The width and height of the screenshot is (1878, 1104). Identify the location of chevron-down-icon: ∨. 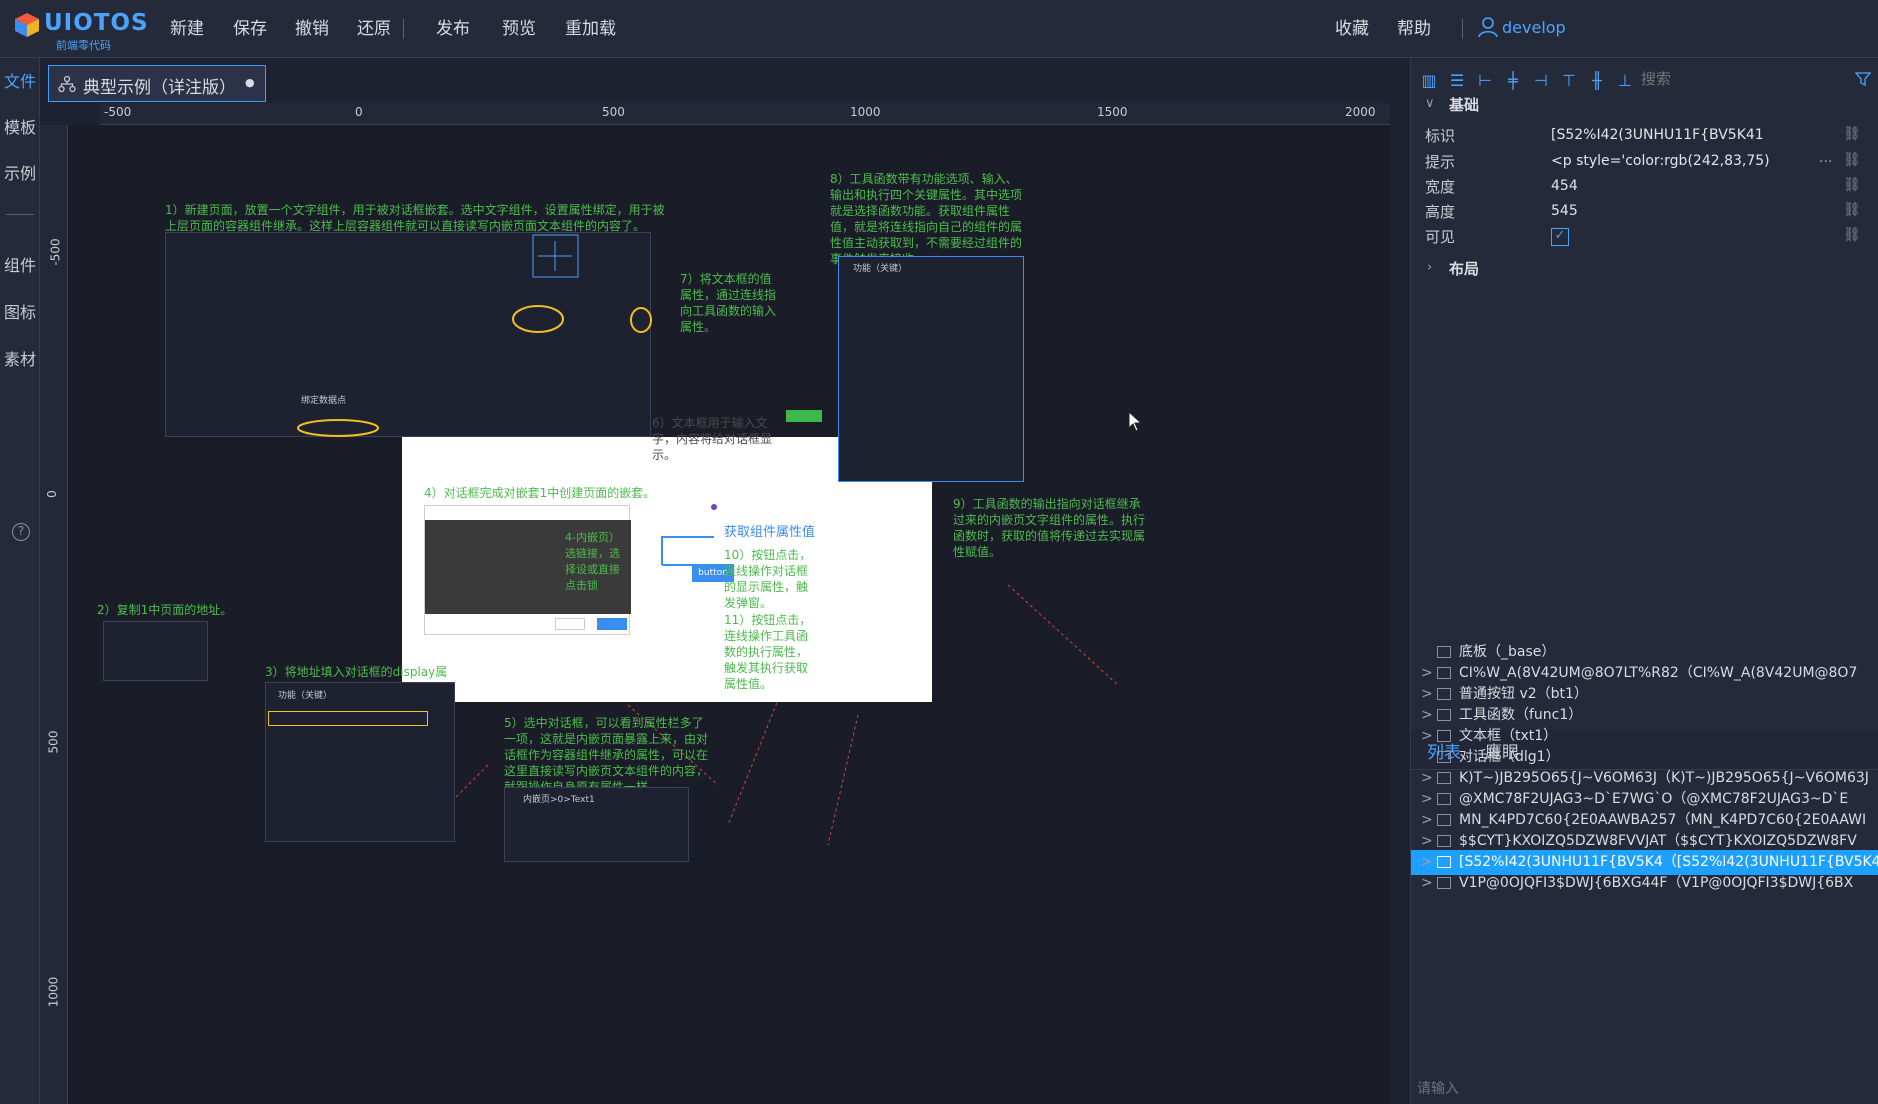
(1430, 103).